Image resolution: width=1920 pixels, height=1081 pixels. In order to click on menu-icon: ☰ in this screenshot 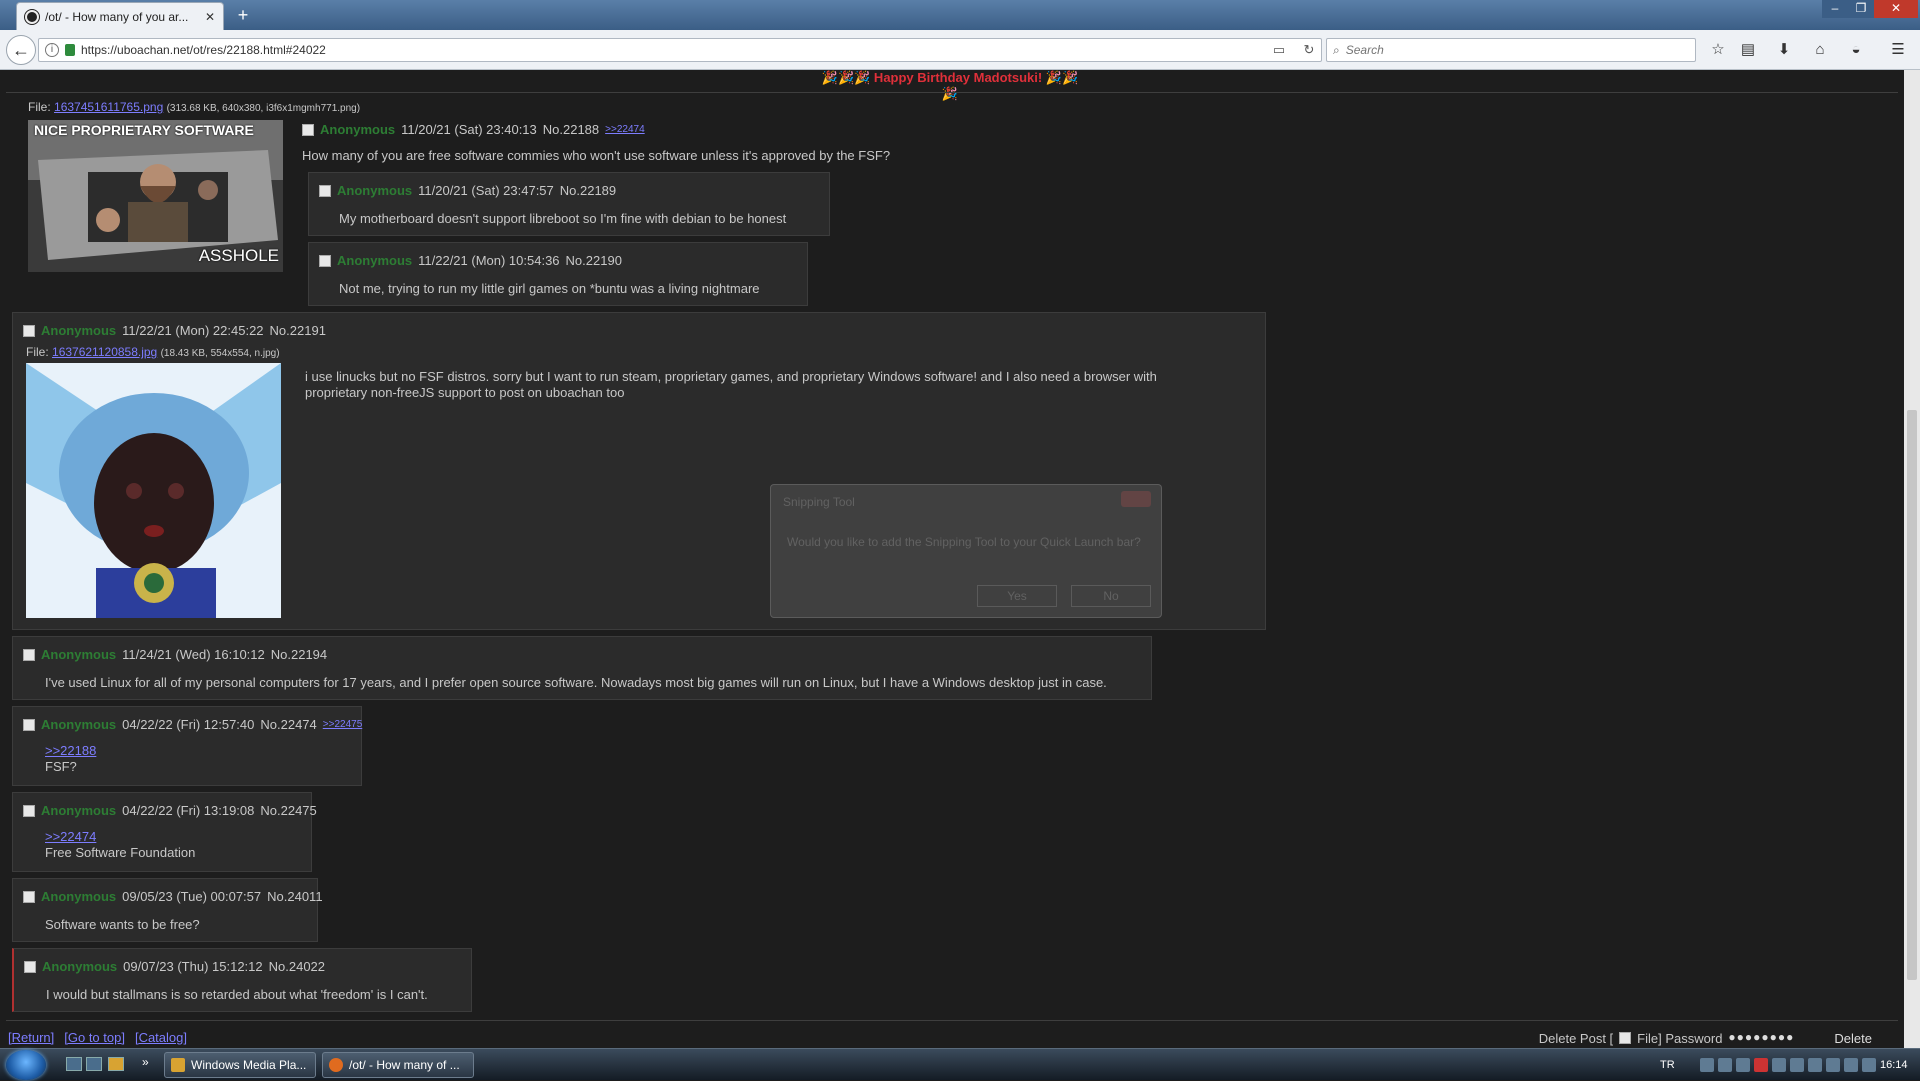, I will do `click(1898, 50)`.